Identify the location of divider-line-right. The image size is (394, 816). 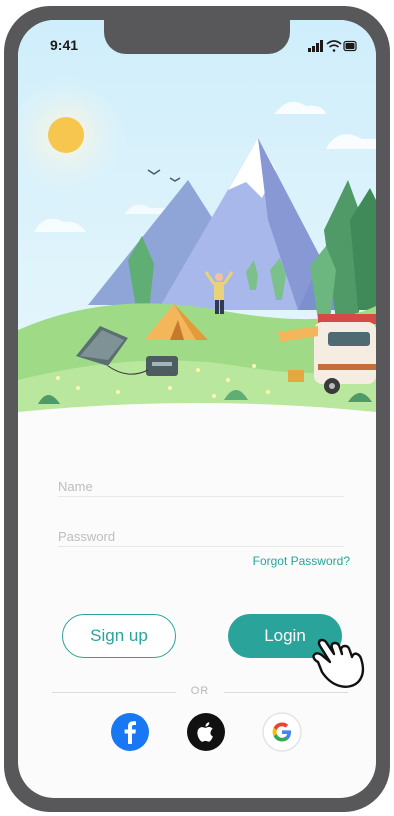
(286, 692).